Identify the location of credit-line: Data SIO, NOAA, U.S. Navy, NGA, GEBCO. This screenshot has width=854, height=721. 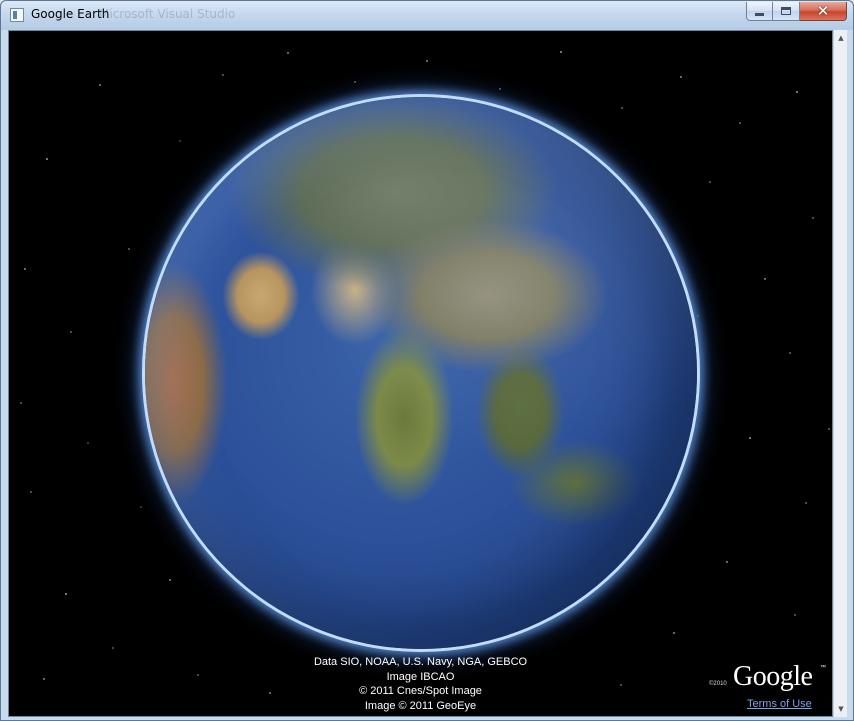
(420, 662).